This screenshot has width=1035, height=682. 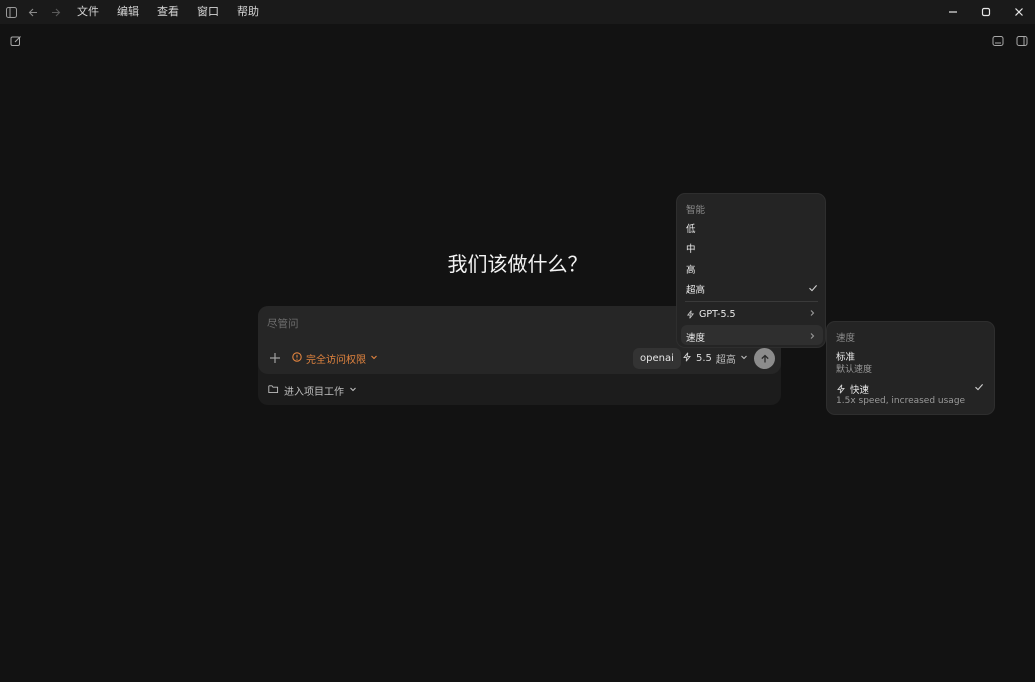 What do you see at coordinates (55, 12) in the screenshot?
I see `arrow-right-icon` at bounding box center [55, 12].